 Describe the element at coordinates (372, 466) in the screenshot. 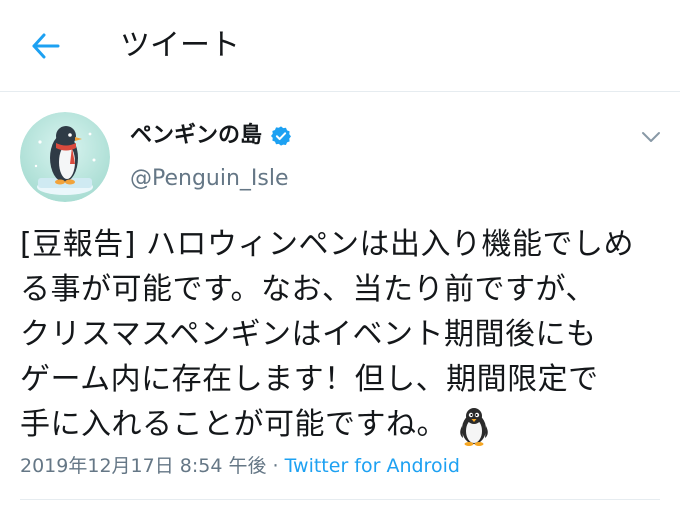

I see `source-link: Twitter for Android` at that location.